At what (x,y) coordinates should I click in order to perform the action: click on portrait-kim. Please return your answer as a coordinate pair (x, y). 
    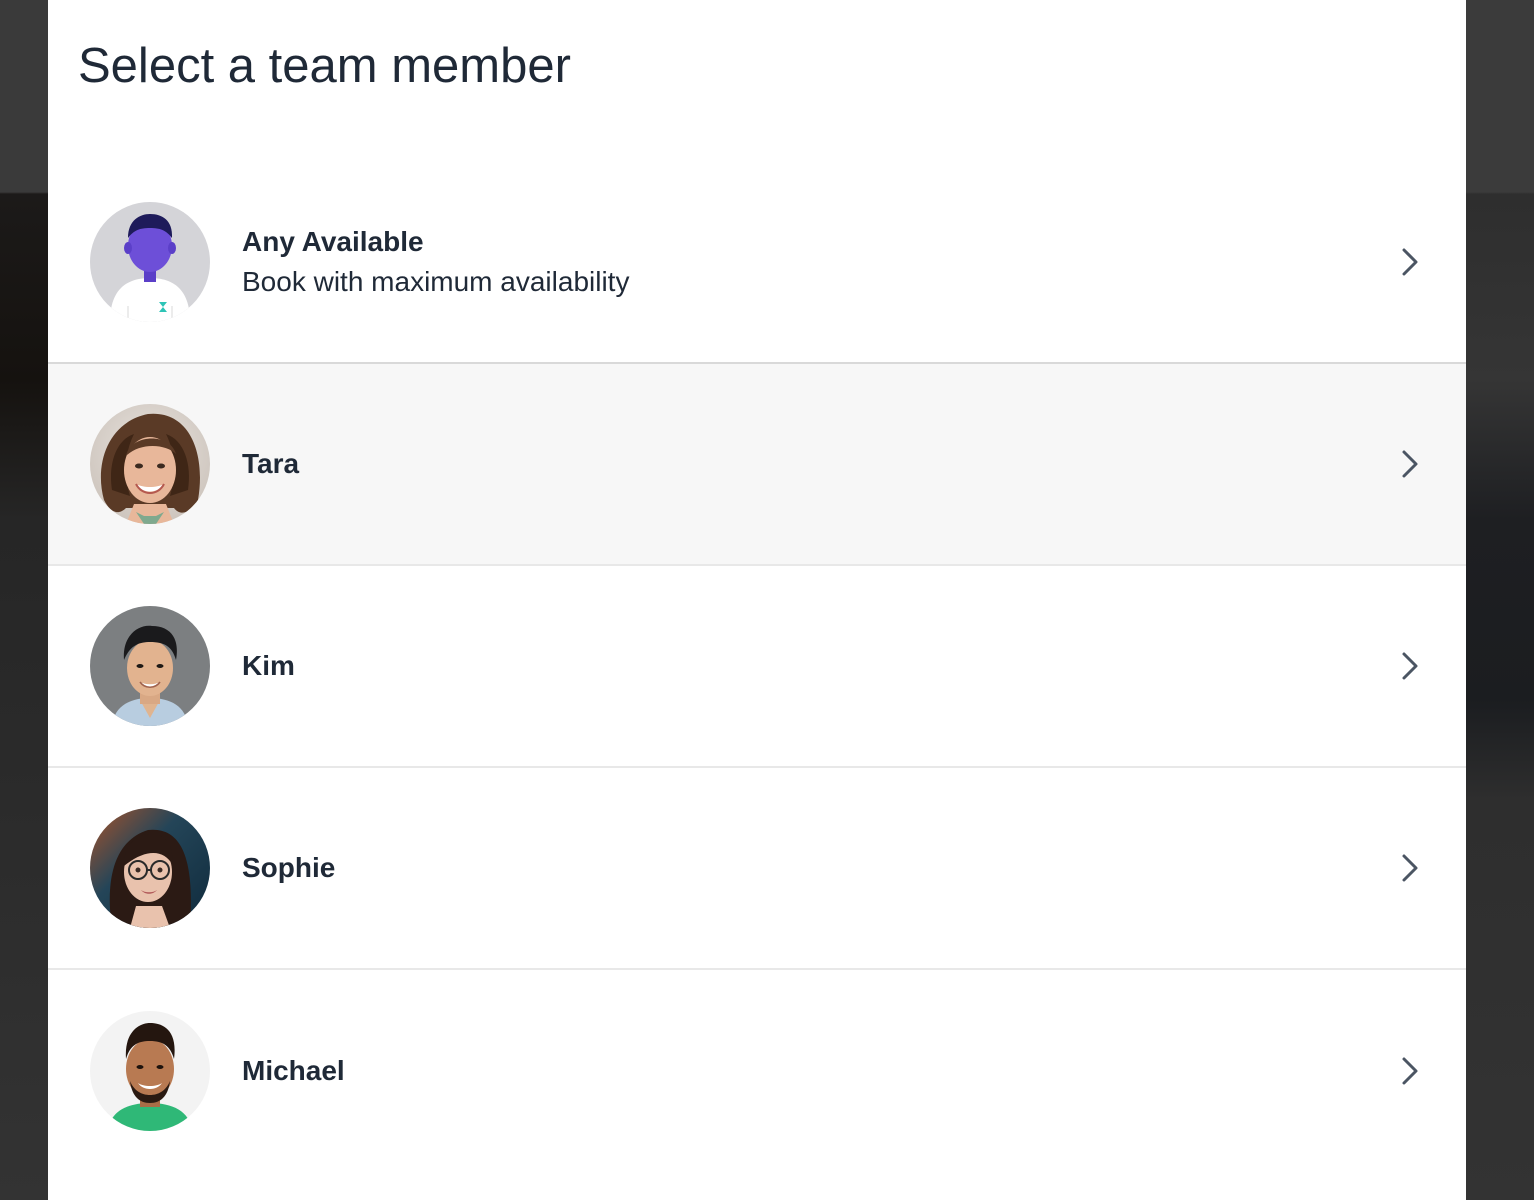
    Looking at the image, I should click on (150, 666).